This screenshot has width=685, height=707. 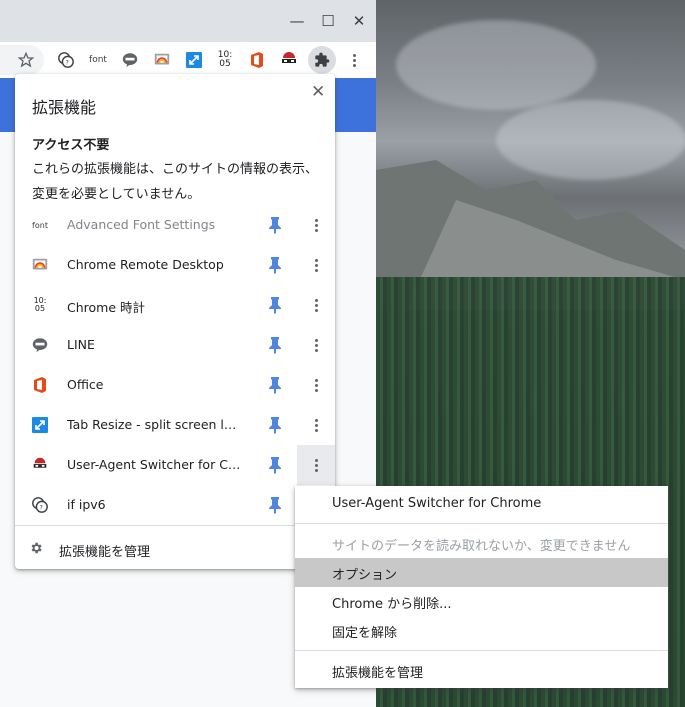 What do you see at coordinates (481, 572) in the screenshot?
I see `context-menu-options: オプション` at bounding box center [481, 572].